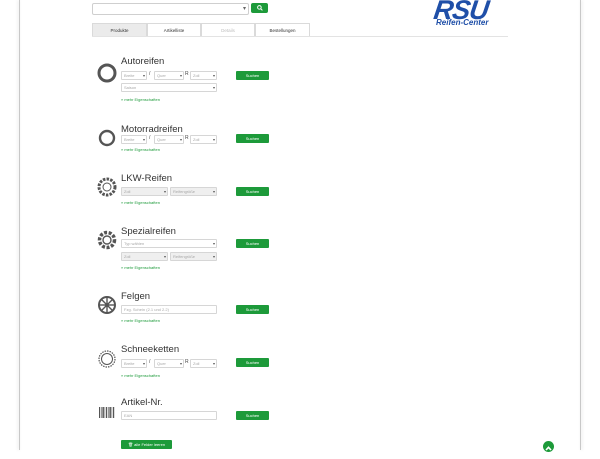 The width and height of the screenshot is (600, 459). I want to click on search-icon, so click(259, 8).